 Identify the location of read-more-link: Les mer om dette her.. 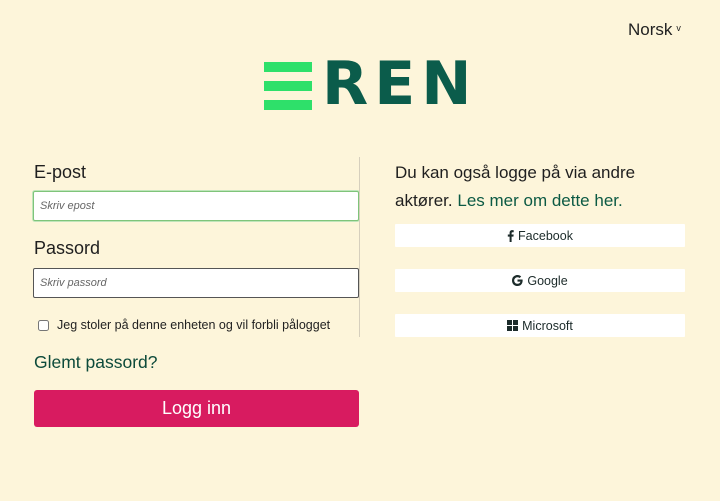
(539, 200).